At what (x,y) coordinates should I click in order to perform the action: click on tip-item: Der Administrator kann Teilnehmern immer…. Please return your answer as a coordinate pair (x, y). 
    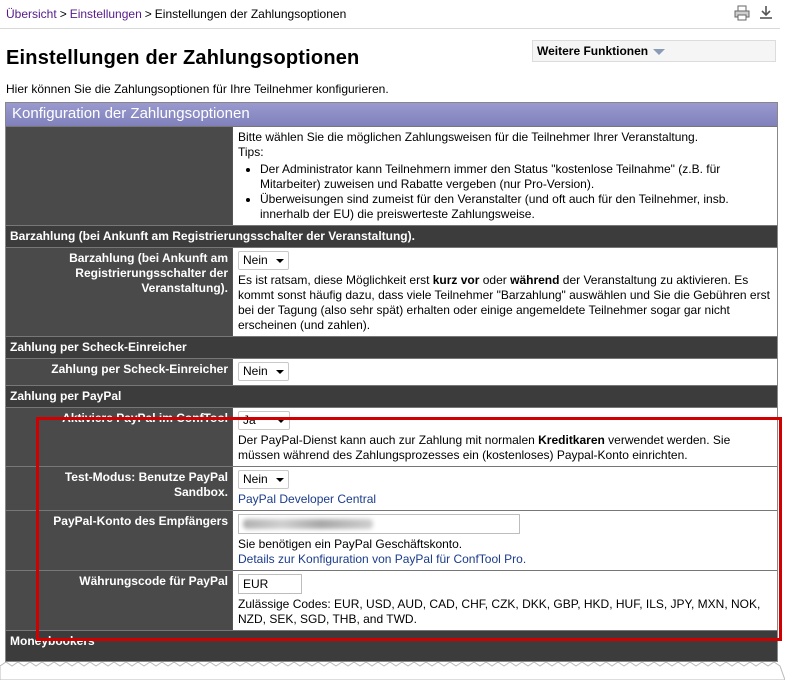
    Looking at the image, I should click on (516, 177).